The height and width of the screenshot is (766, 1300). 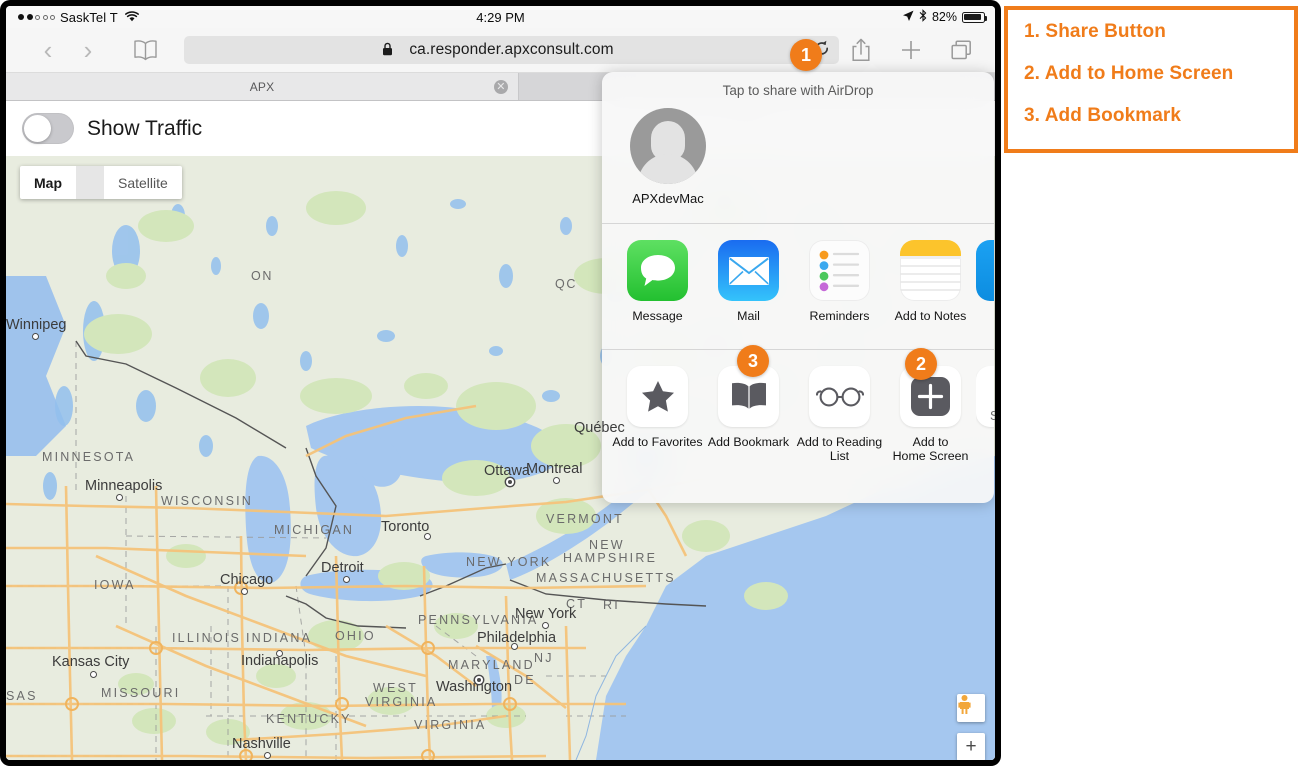 What do you see at coordinates (748, 270) in the screenshot?
I see `mail-envelope-icon` at bounding box center [748, 270].